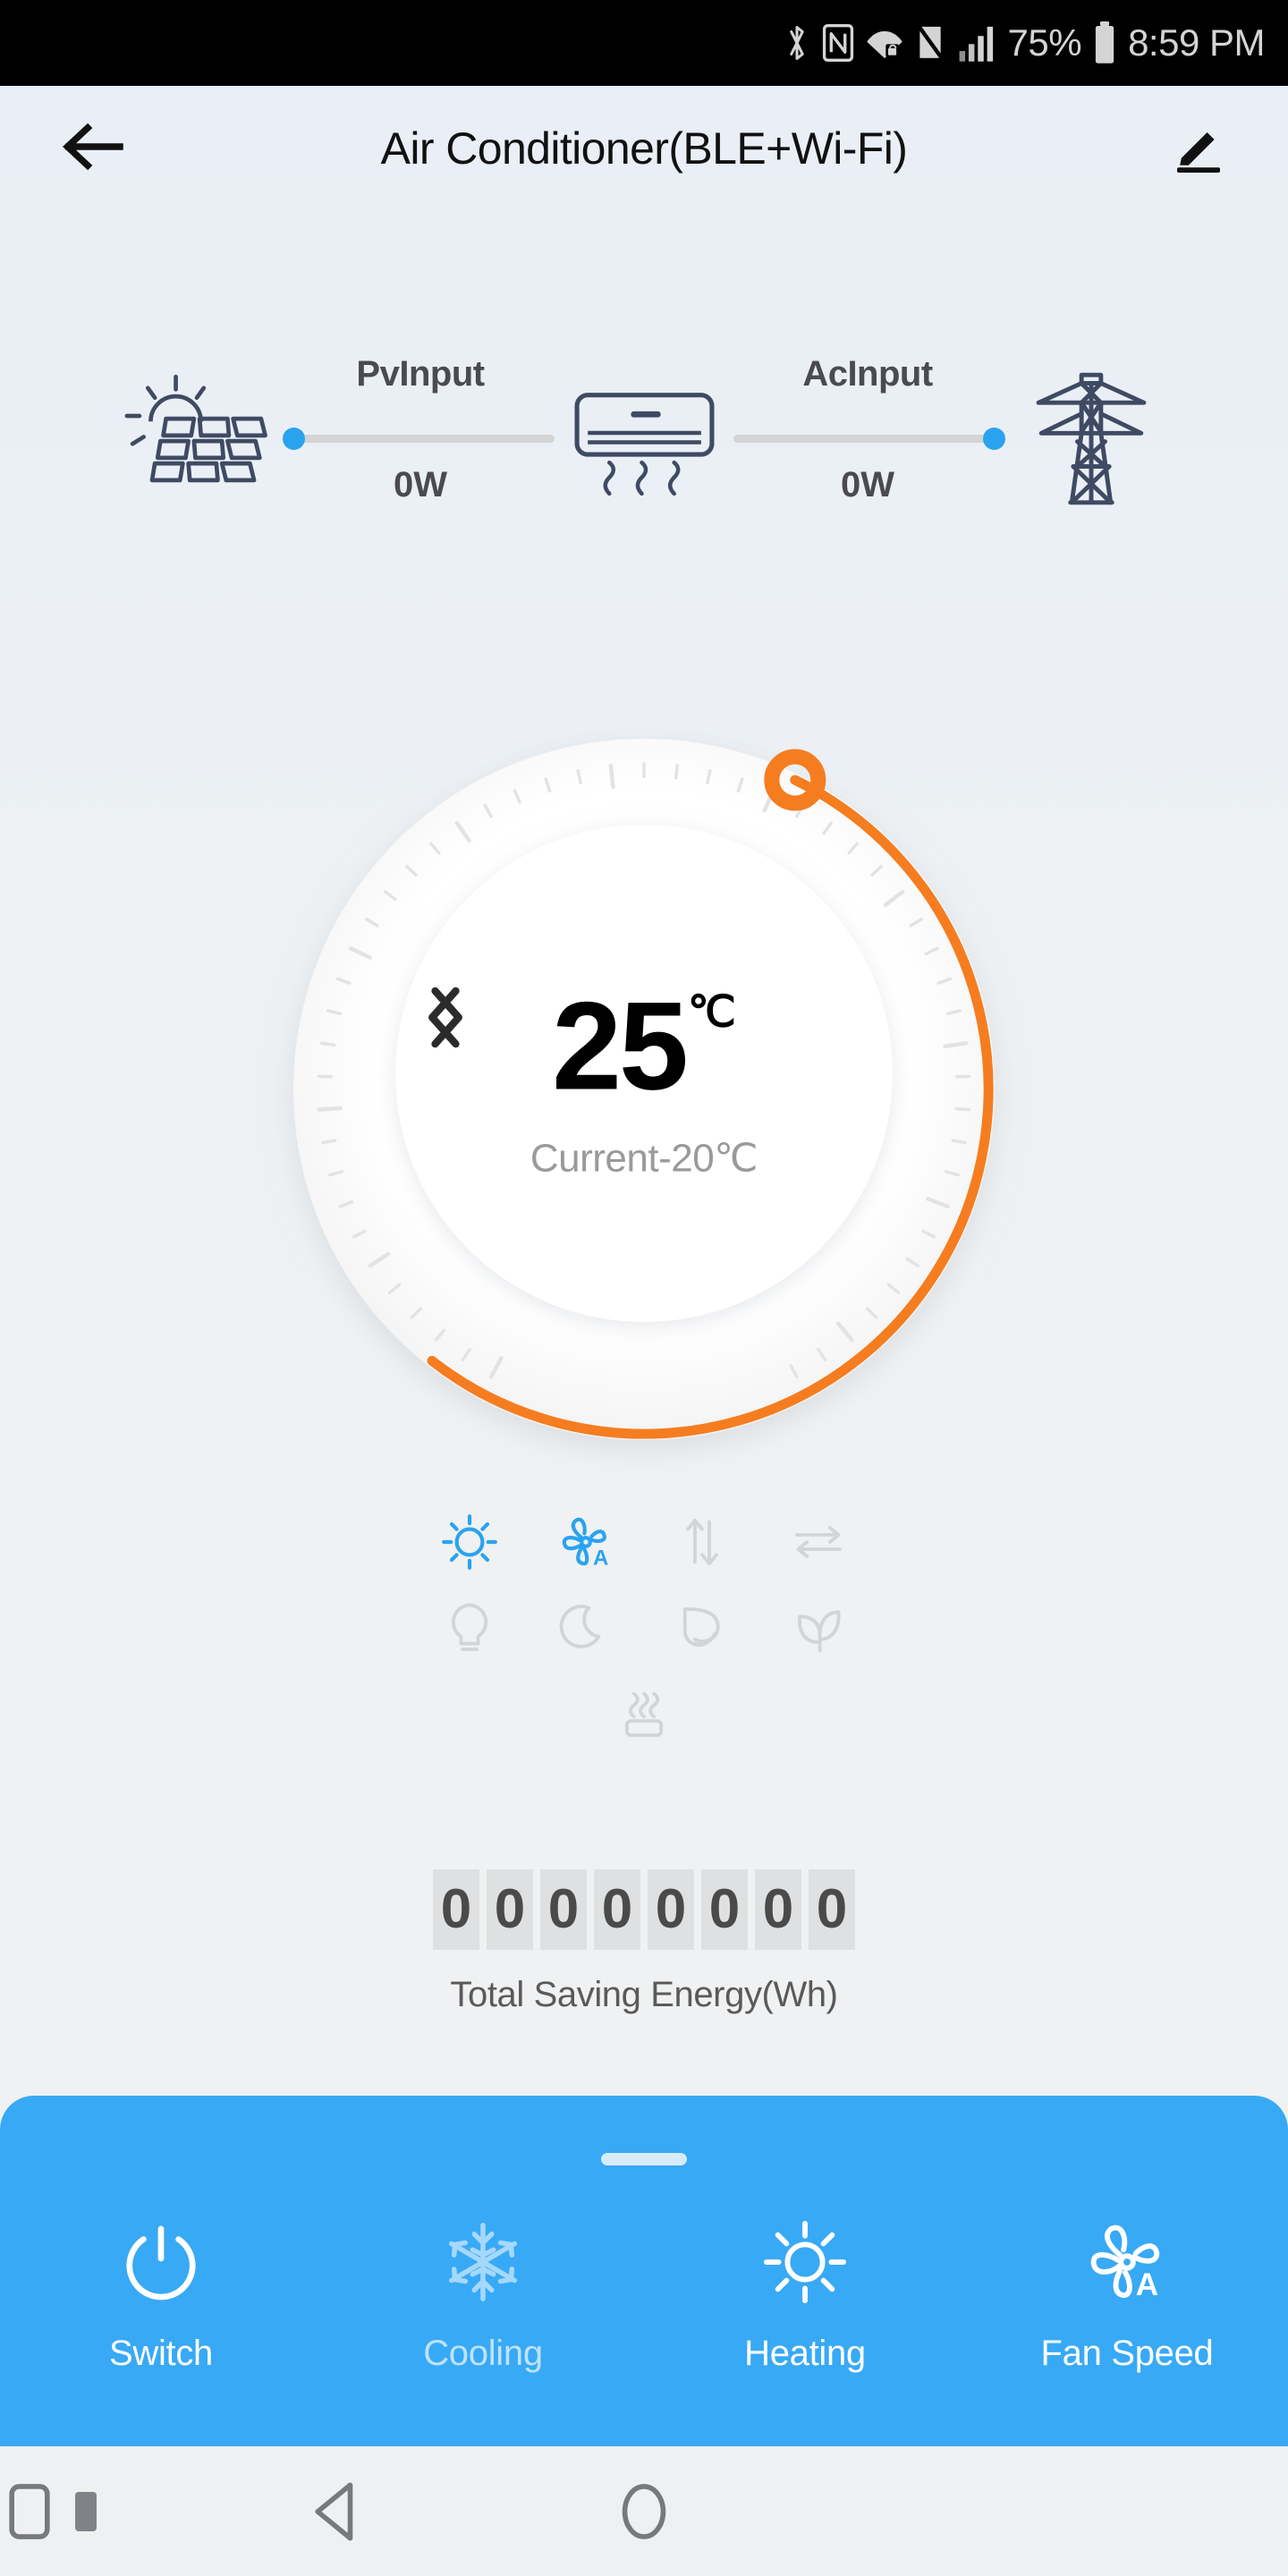 This screenshot has height=2576, width=1288. What do you see at coordinates (867, 374) in the screenshot?
I see `flow-label-acinput: AcInput` at bounding box center [867, 374].